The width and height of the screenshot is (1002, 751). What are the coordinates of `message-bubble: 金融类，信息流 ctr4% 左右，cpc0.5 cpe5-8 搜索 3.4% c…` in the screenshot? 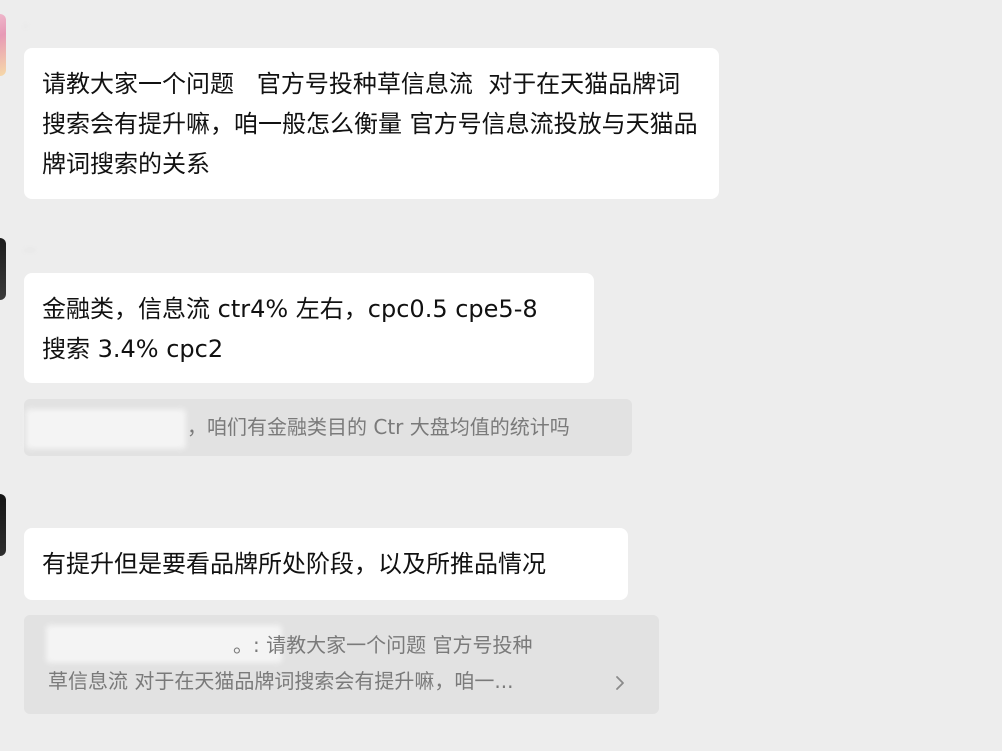 It's located at (309, 328).